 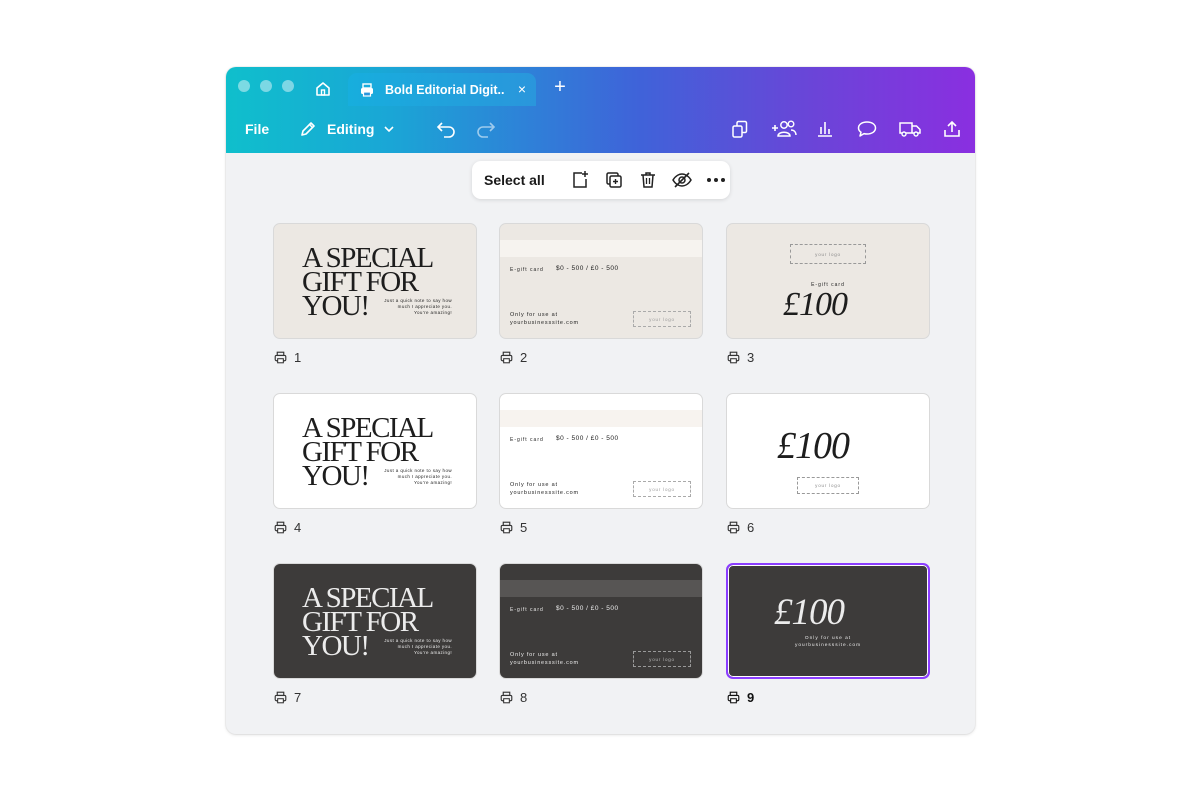 What do you see at coordinates (266, 86) in the screenshot?
I see `window-minimize-dot` at bounding box center [266, 86].